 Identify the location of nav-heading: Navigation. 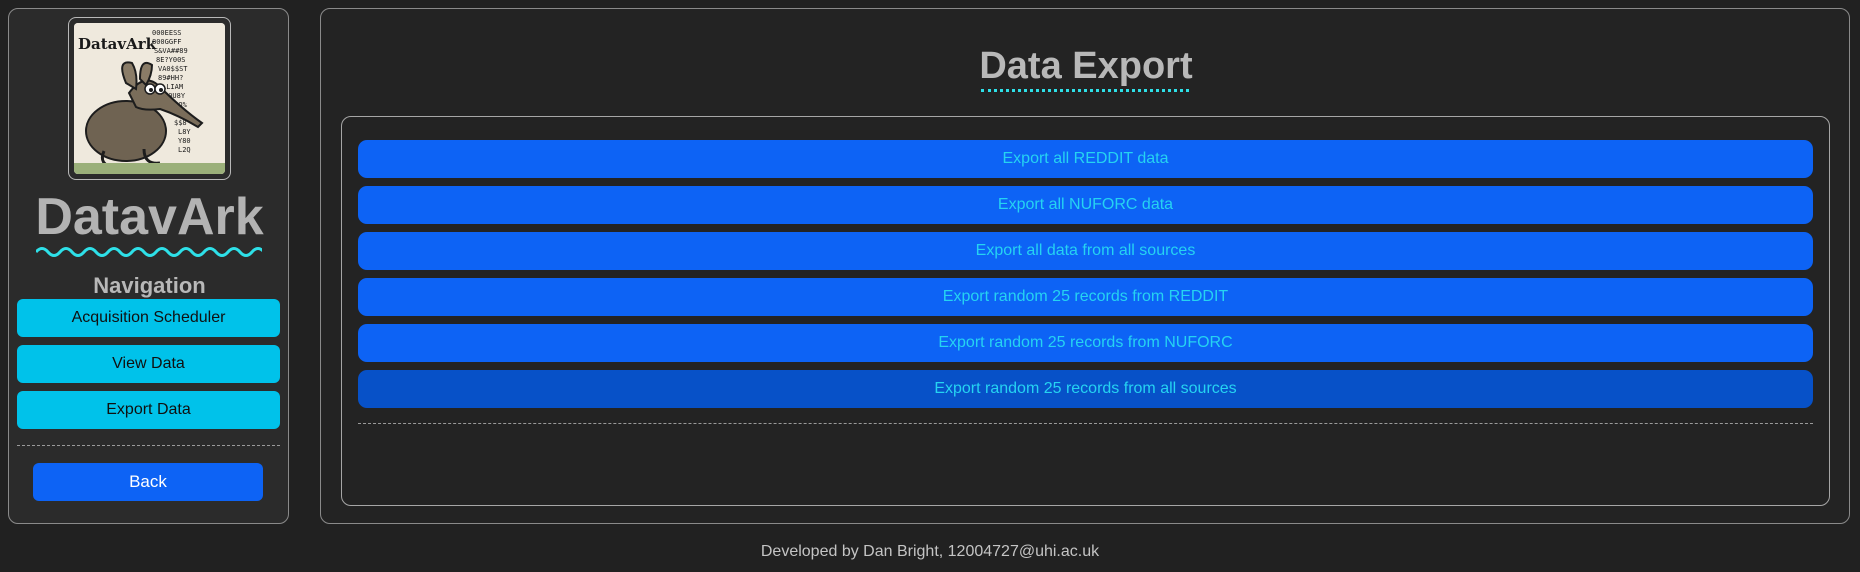
(149, 285).